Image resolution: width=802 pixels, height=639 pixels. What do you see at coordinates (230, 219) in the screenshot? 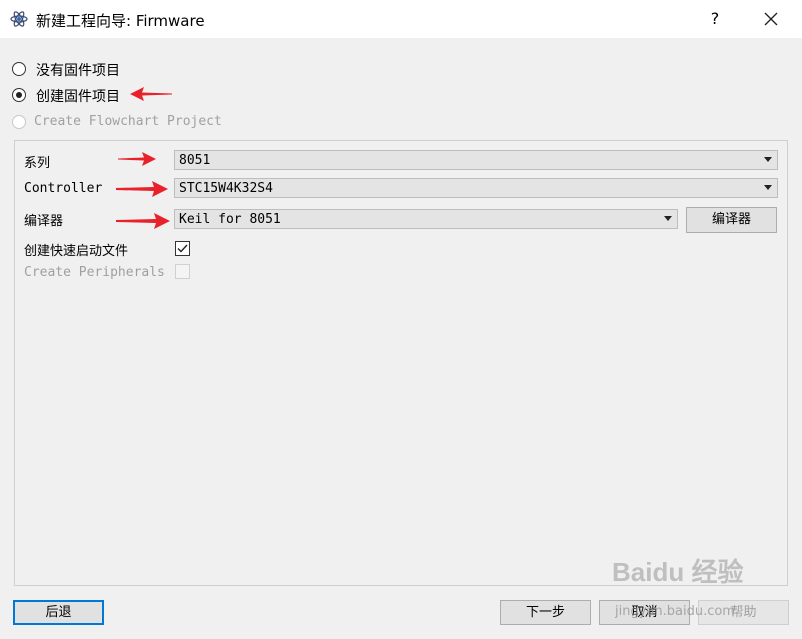
I see `compiler-value: Keil for 8051` at bounding box center [230, 219].